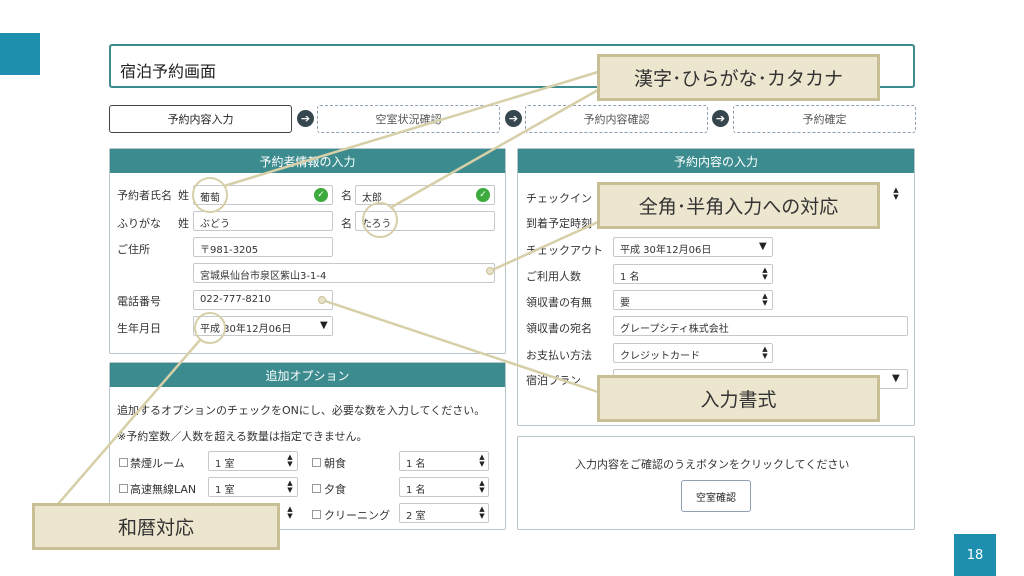 The width and height of the screenshot is (1024, 576). Describe the element at coordinates (738, 205) in the screenshot. I see `callout-zenkaku: 全角･半角入力への対応` at that location.